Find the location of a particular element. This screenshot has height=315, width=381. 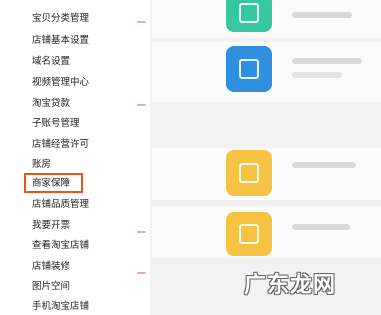

sidebar-item-mobile-store: 手机淘宝店铺 is located at coordinates (60, 307).